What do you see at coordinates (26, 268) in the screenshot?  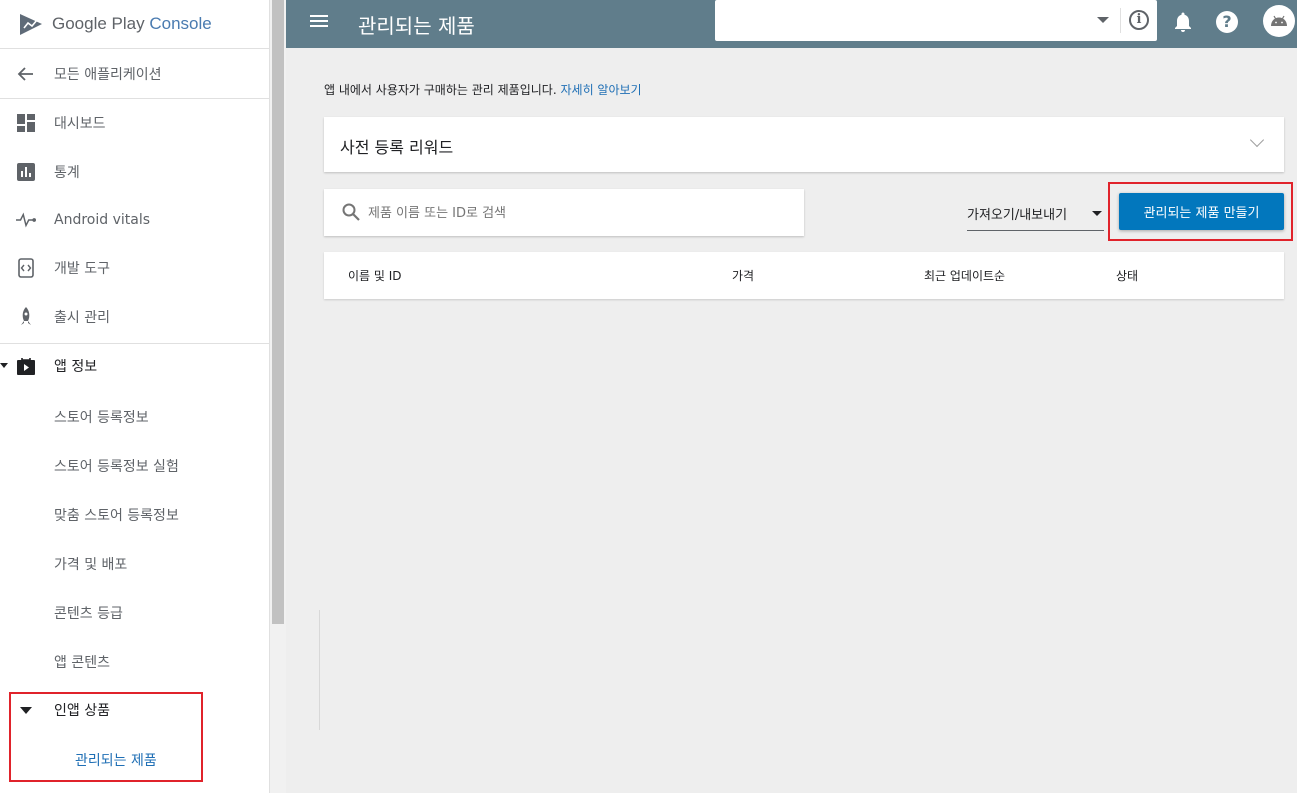 I see `dev-tools-icon` at bounding box center [26, 268].